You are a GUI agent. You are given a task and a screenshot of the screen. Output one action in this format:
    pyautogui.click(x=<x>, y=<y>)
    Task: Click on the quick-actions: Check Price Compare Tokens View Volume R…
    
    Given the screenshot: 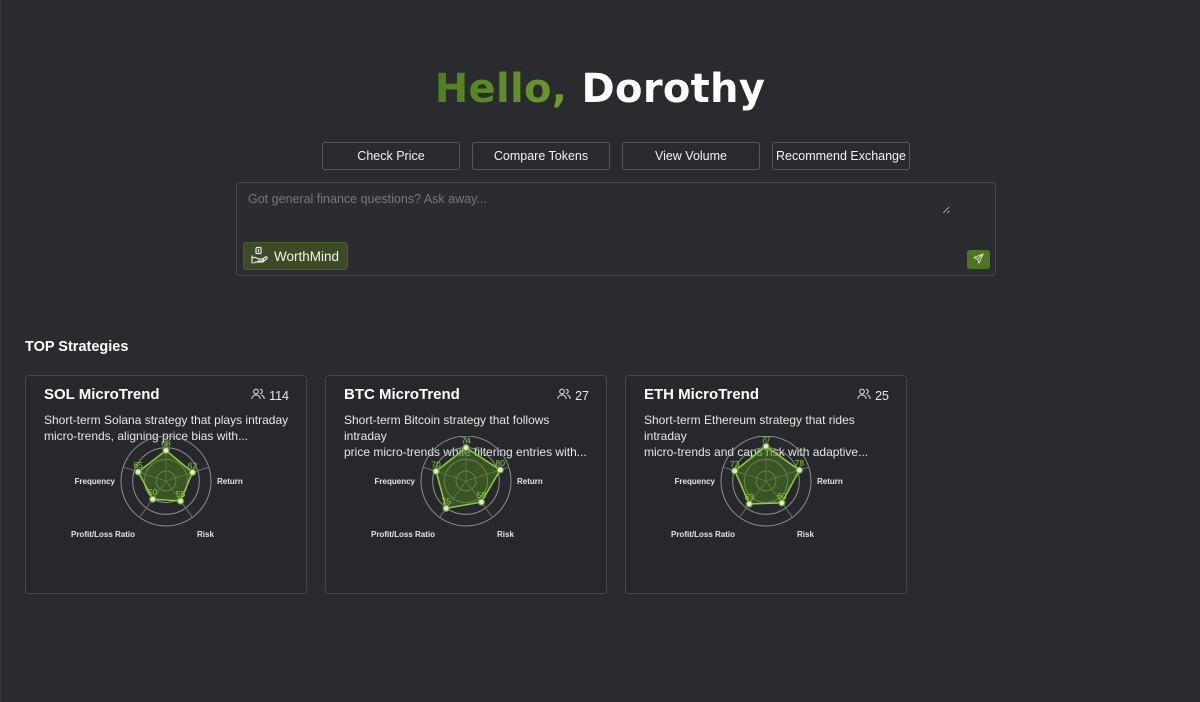 What is the action you would take?
    pyautogui.click(x=616, y=156)
    